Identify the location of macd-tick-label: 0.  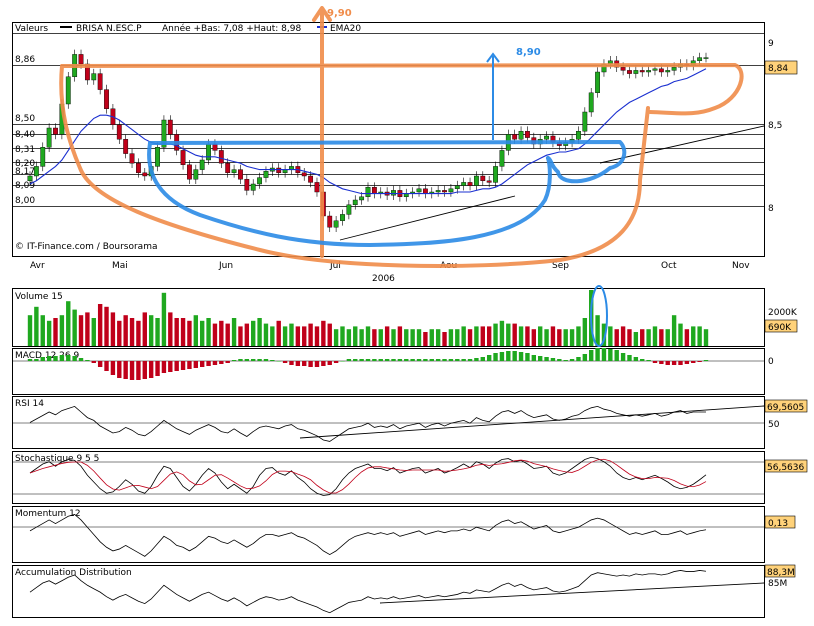
(771, 362).